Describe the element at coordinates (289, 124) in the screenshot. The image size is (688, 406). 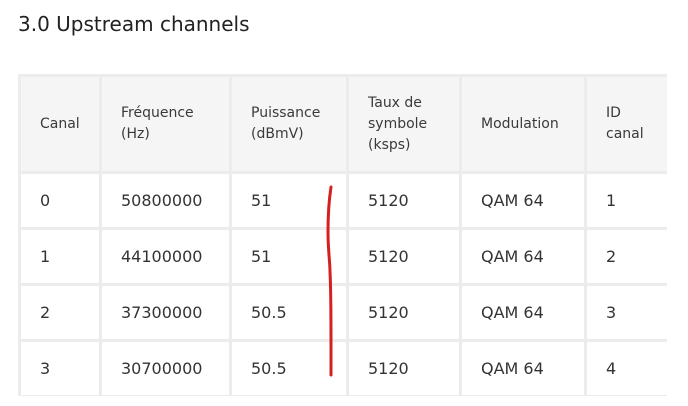
I see `header-puissance: Puissance (dBmV)` at that location.